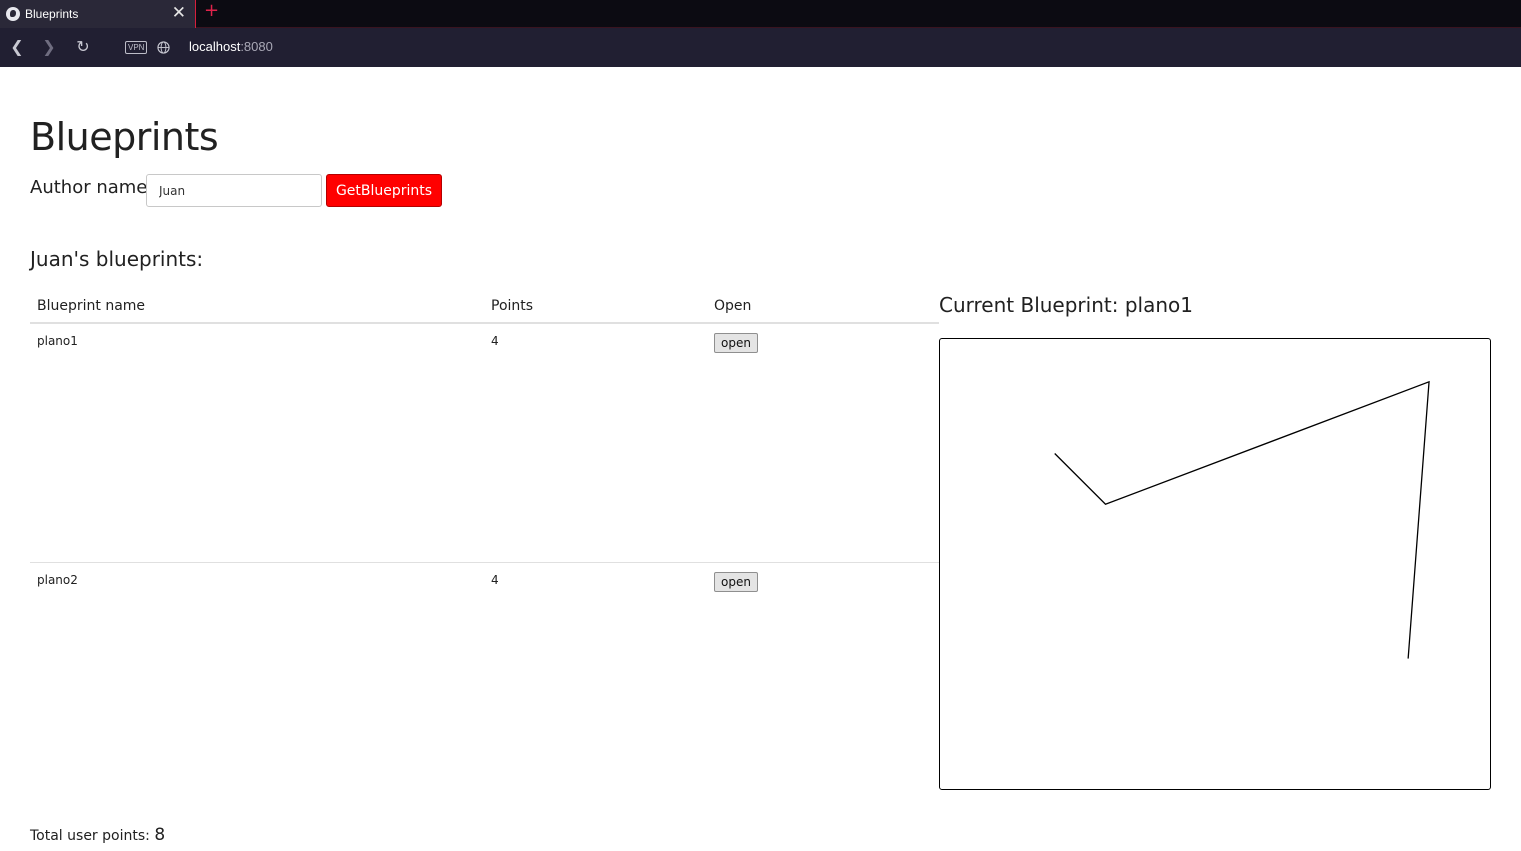 This screenshot has height=851, width=1521. I want to click on browser-tab-bar: Blueprints ✕ +, so click(760, 14).